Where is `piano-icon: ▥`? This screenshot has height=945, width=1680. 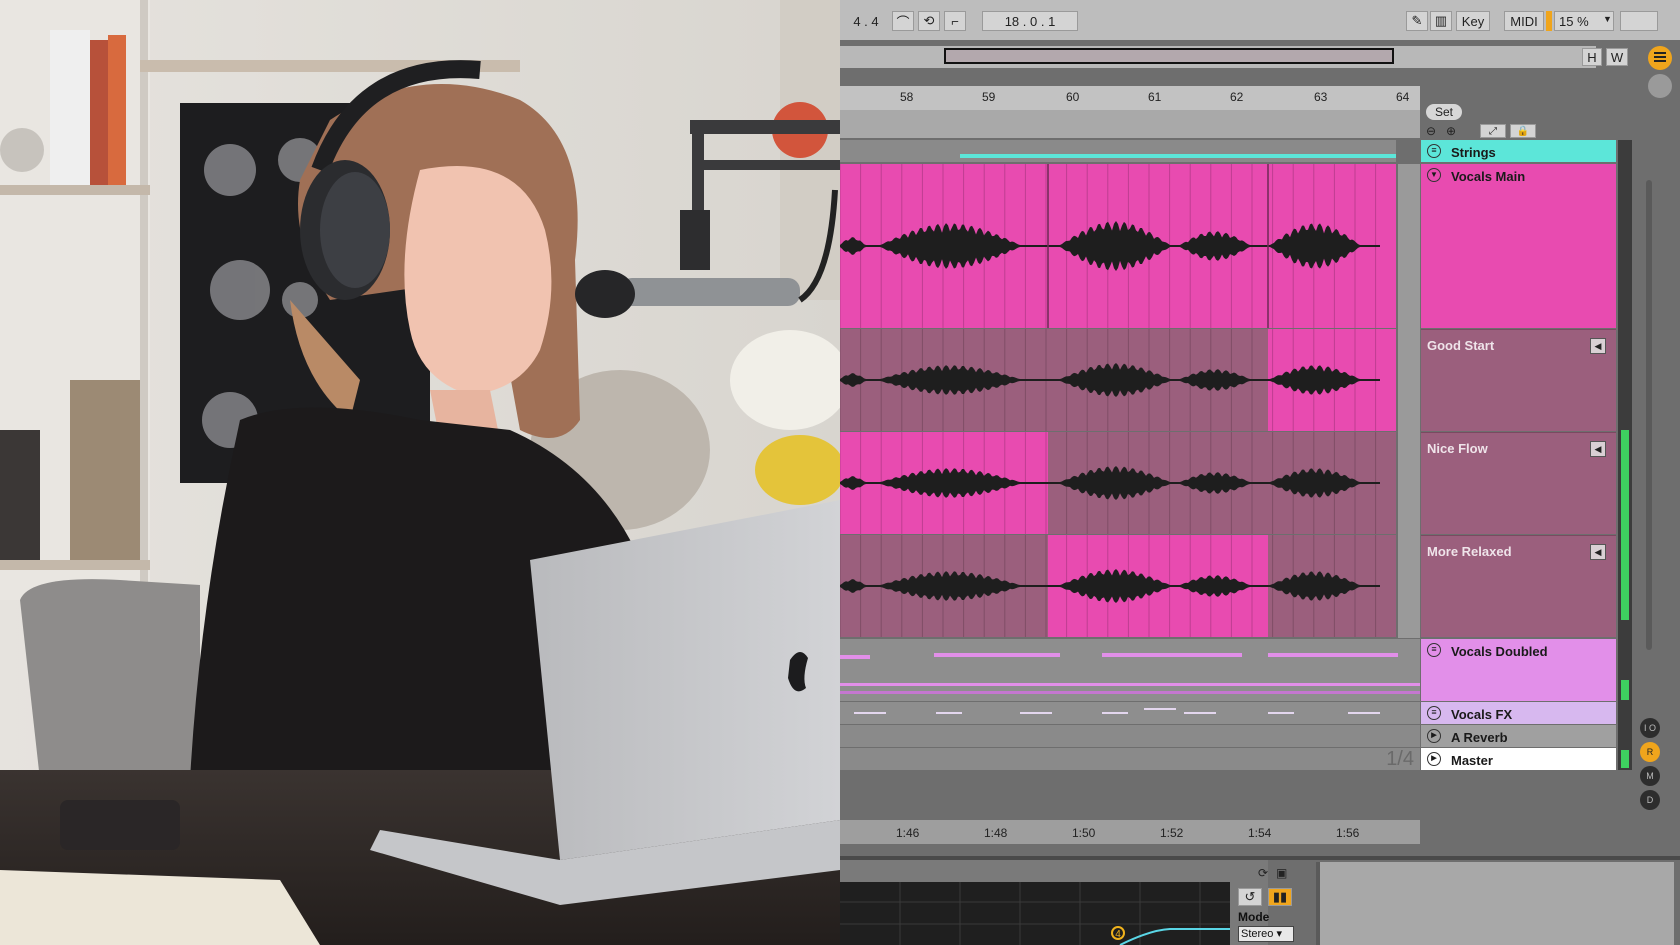
piano-icon: ▥ is located at coordinates (1441, 21).